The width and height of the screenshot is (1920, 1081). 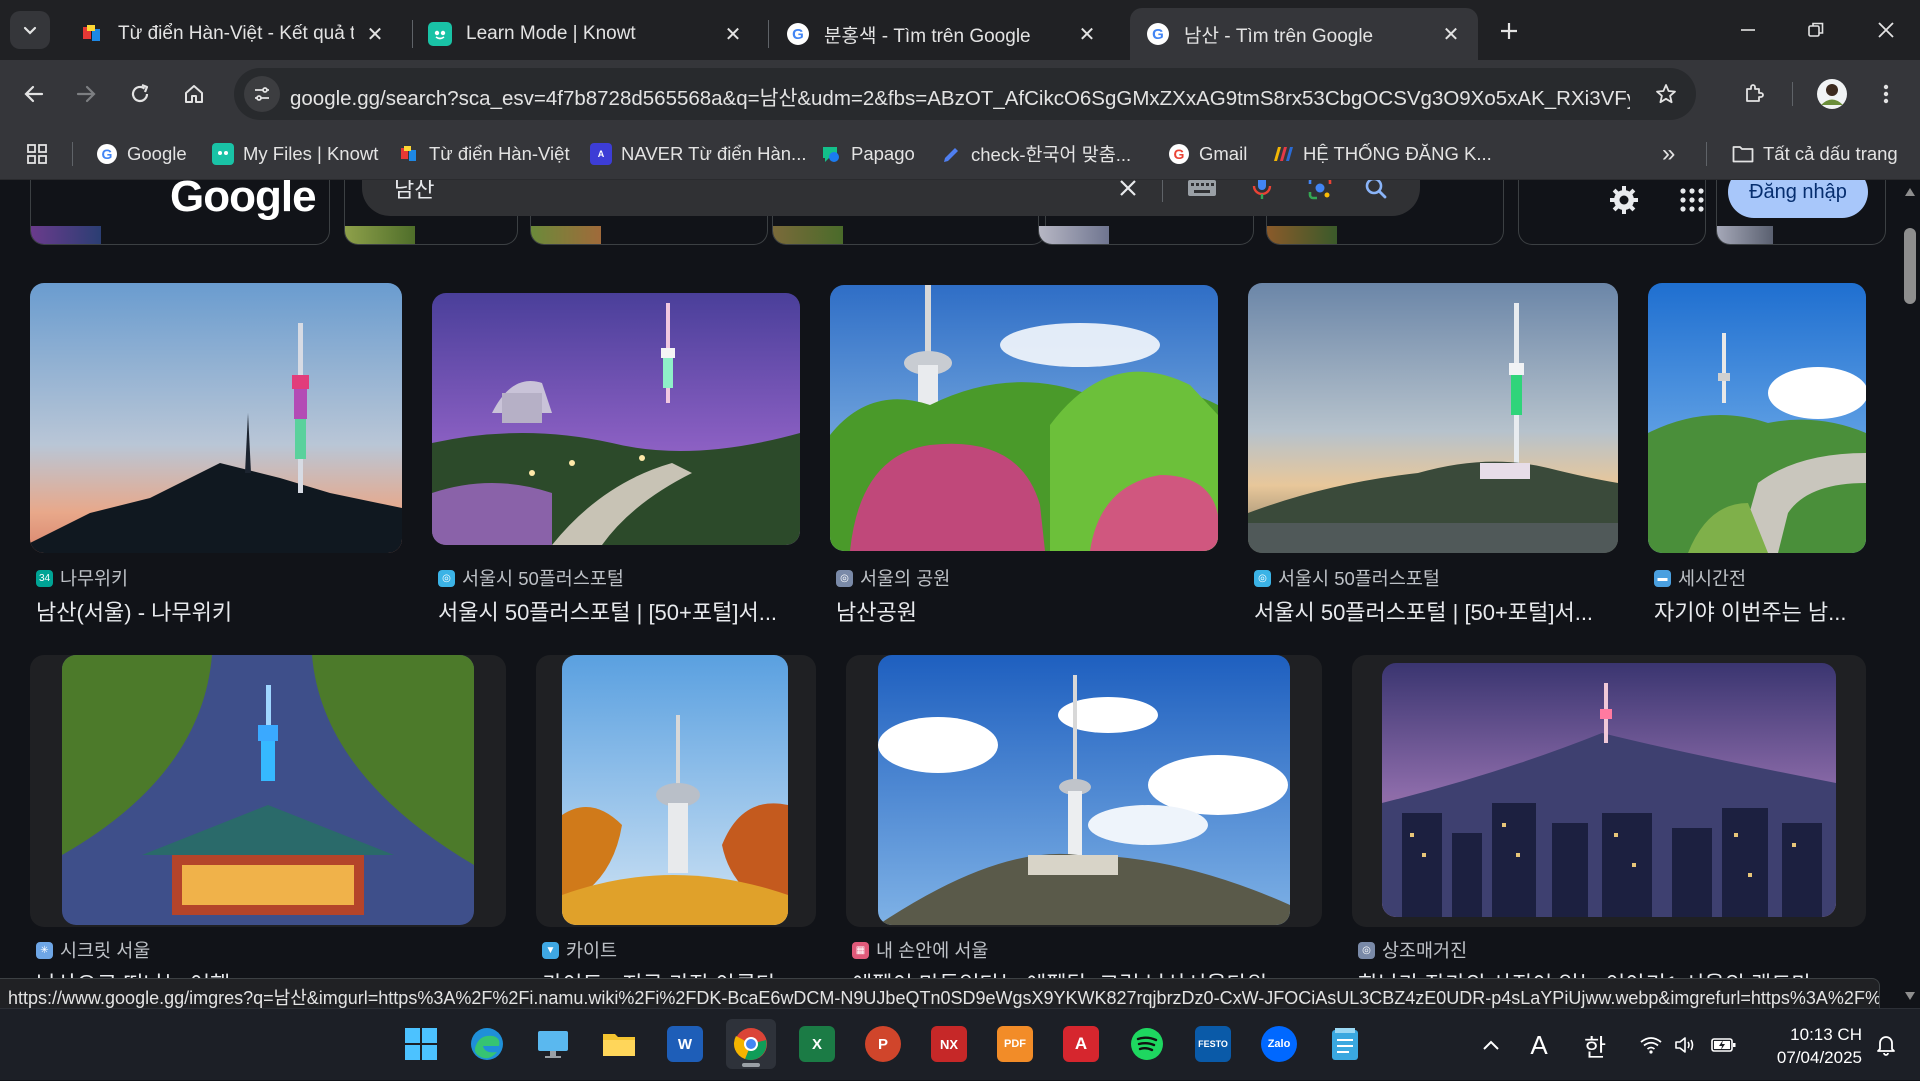 What do you see at coordinates (1304, 34) in the screenshot?
I see `tab-namsan-search: G 남산 - Tìm trên Google ✕` at bounding box center [1304, 34].